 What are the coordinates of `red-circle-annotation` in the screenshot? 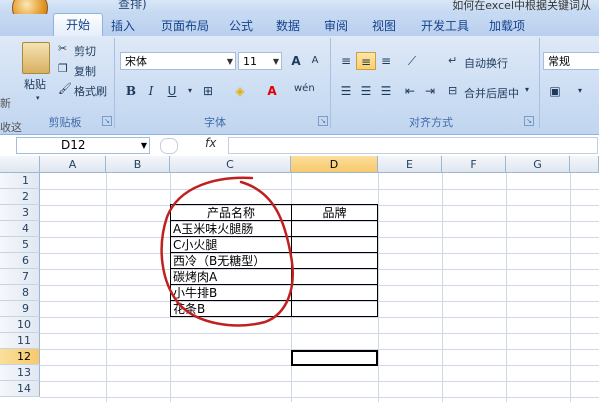 It's located at (227, 251).